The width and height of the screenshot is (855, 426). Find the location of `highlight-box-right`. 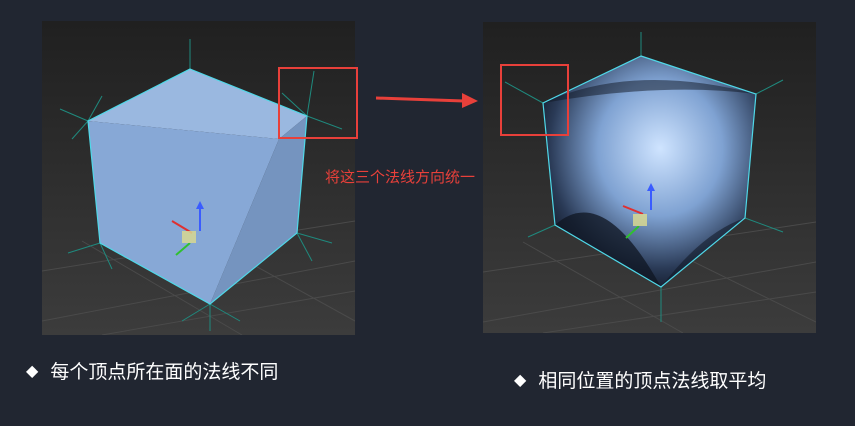

highlight-box-right is located at coordinates (534, 100).